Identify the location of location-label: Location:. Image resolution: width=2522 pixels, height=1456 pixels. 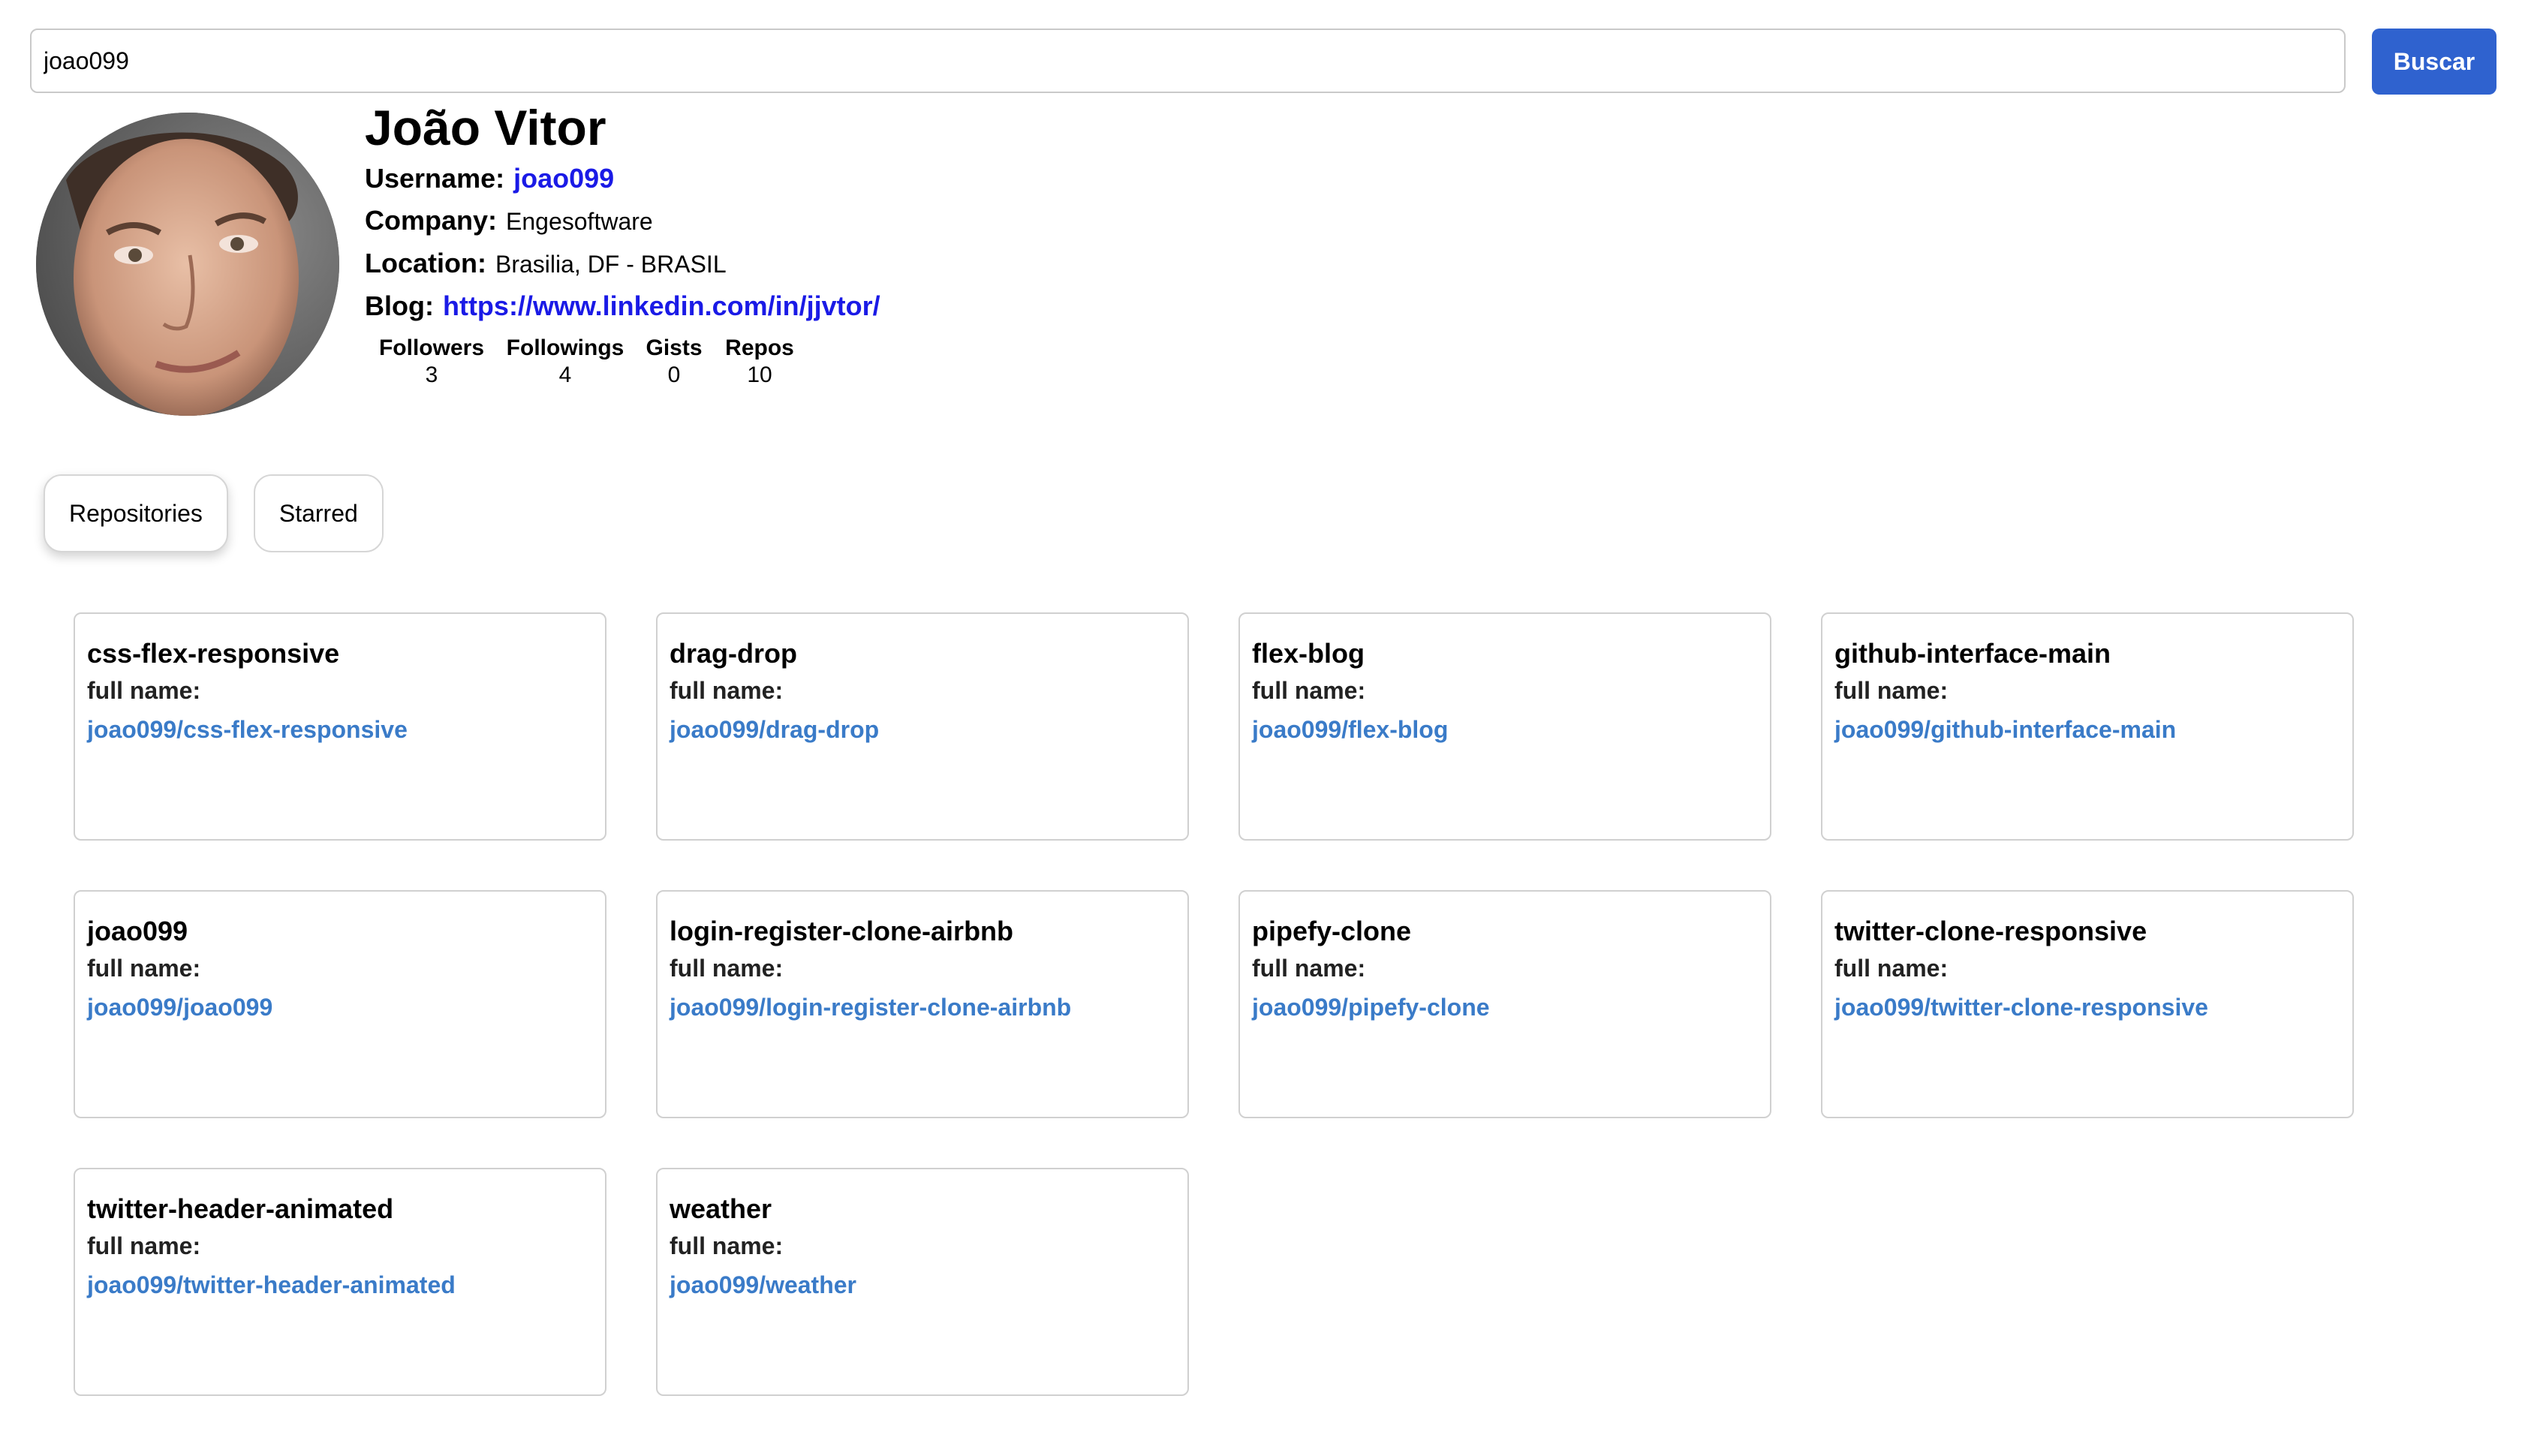
(425, 263).